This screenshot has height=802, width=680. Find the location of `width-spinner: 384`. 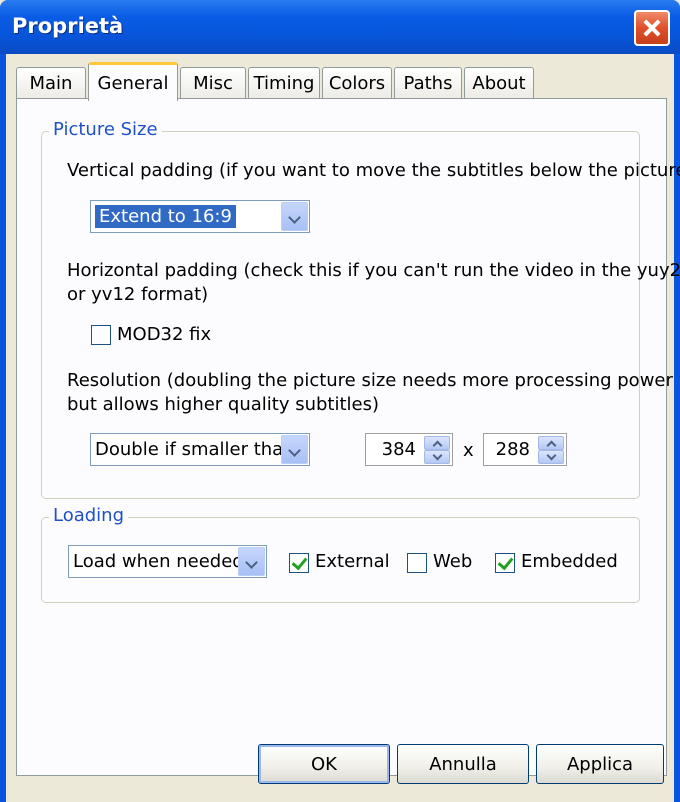

width-spinner: 384 is located at coordinates (409, 449).